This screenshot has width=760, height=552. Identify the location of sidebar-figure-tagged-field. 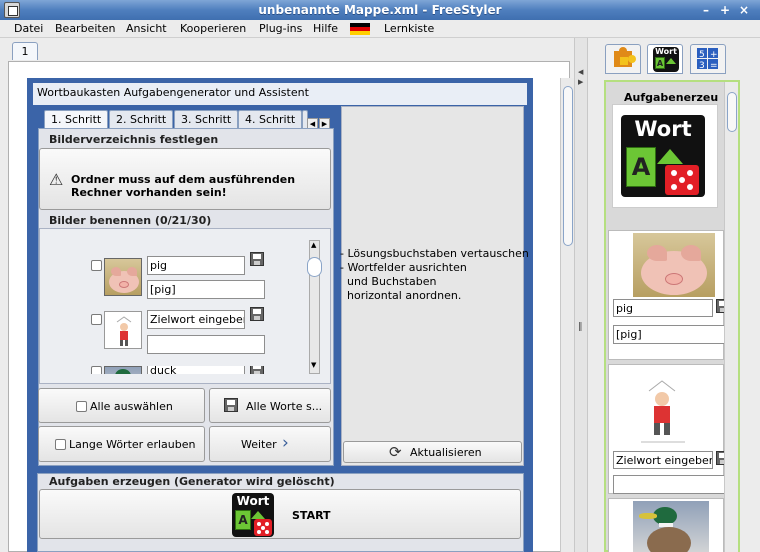
(668, 484).